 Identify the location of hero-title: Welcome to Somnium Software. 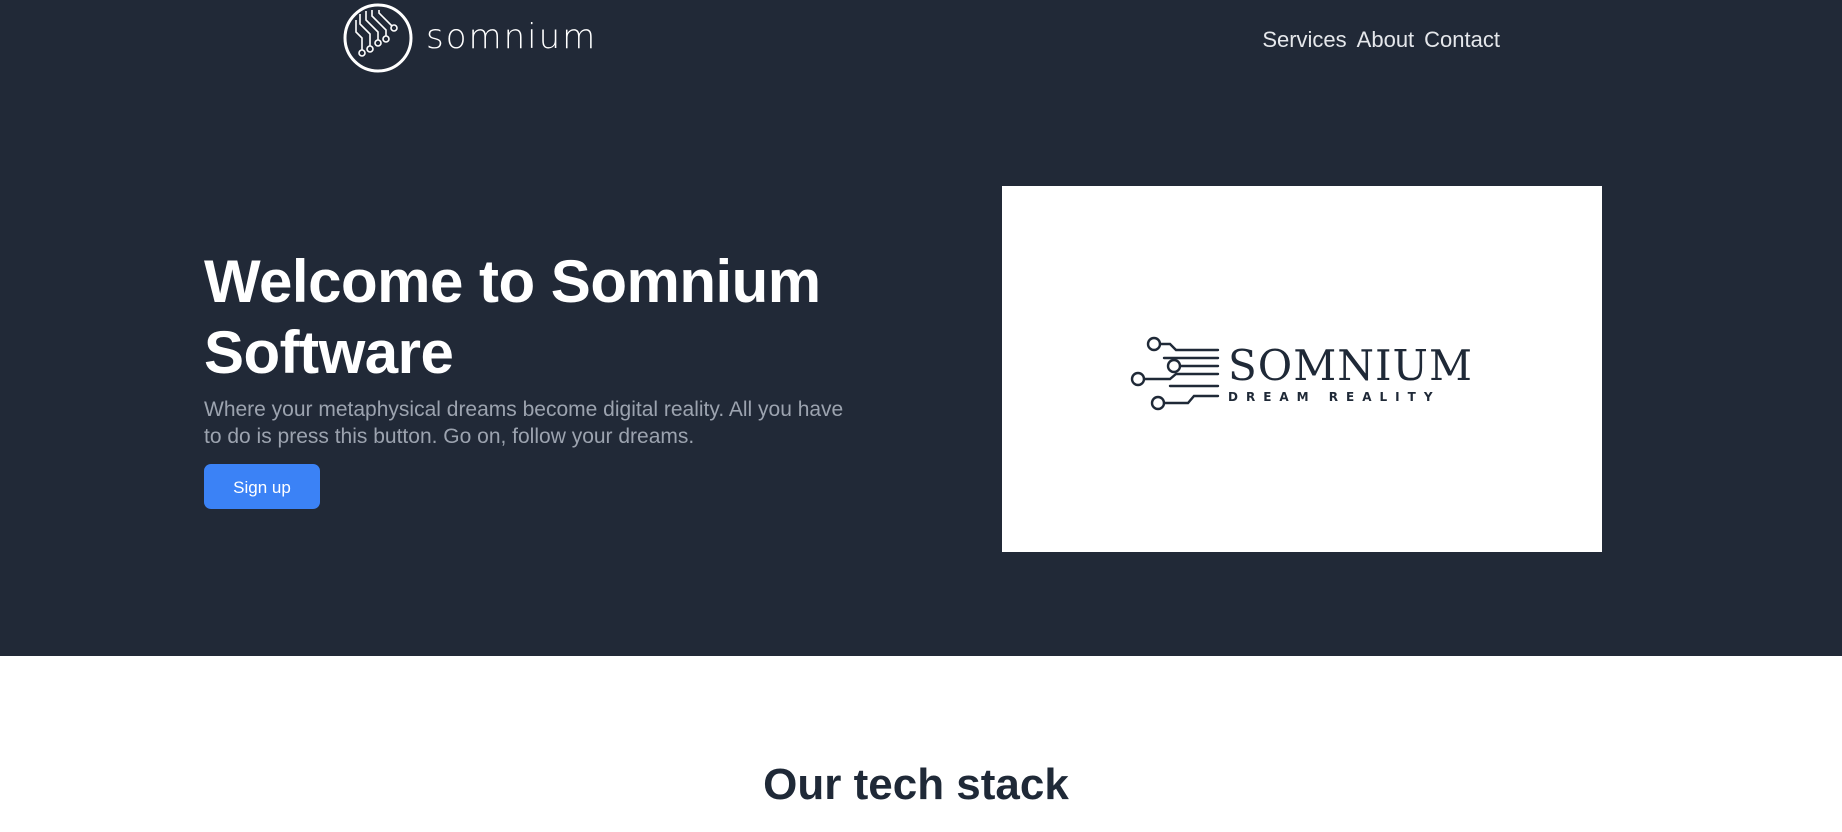
(512, 317).